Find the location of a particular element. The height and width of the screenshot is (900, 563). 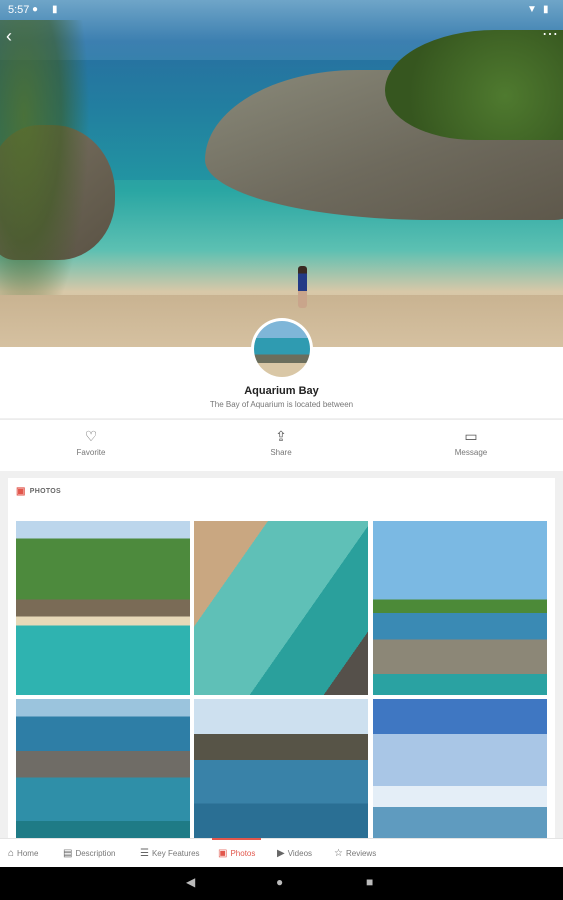

tab-key-features-label: Key Features is located at coordinates (175, 853).